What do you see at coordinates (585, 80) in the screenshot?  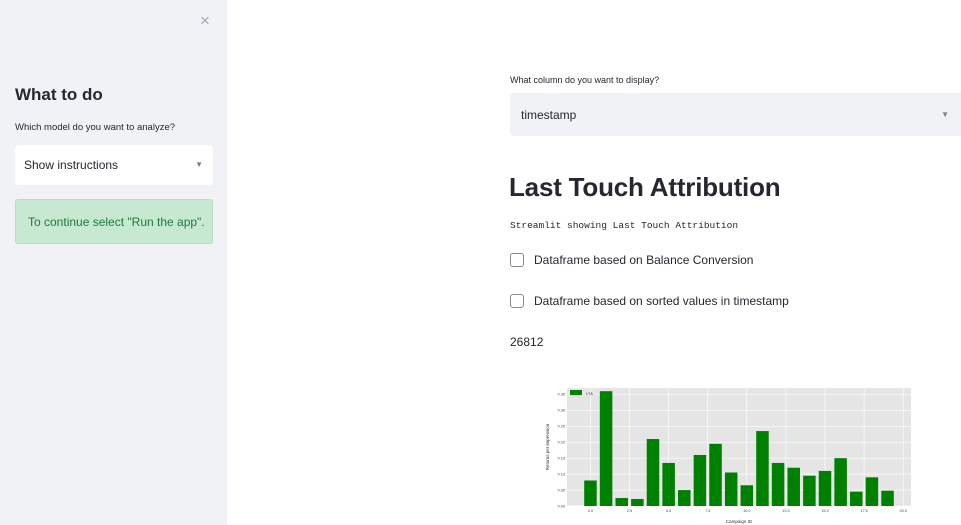 I see `column-select-label: What column do you want to display?` at bounding box center [585, 80].